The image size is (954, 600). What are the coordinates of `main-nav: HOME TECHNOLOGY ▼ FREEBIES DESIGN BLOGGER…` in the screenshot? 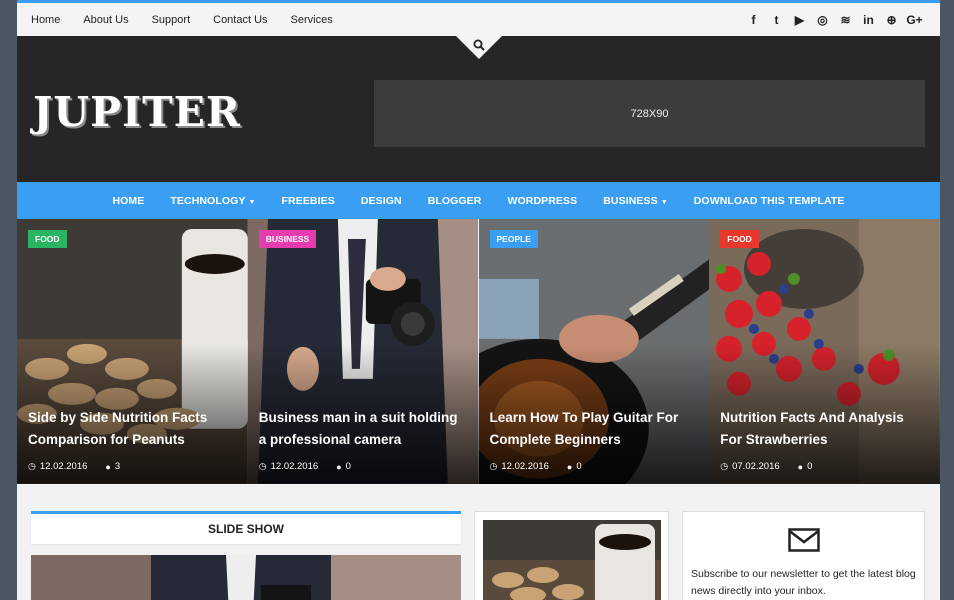 It's located at (478, 200).